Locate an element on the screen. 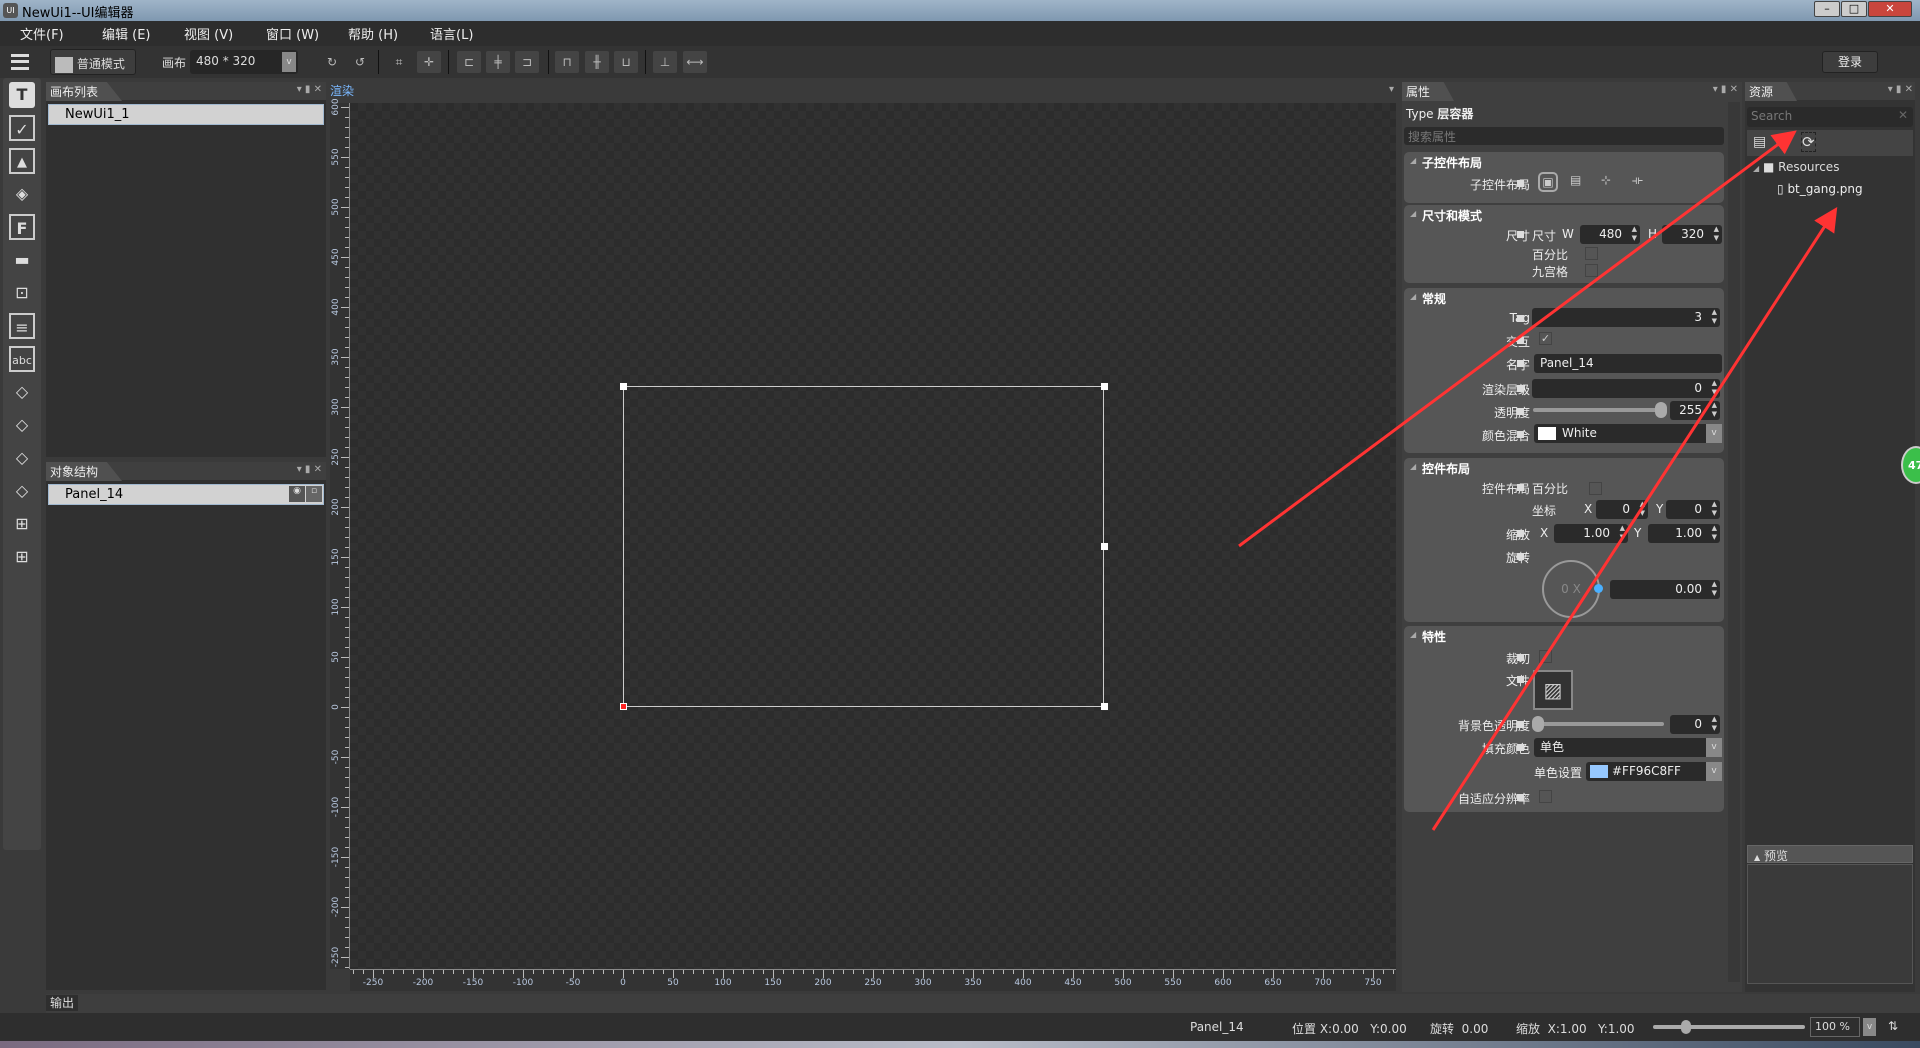  input-tool-icon: abc is located at coordinates (22, 359).